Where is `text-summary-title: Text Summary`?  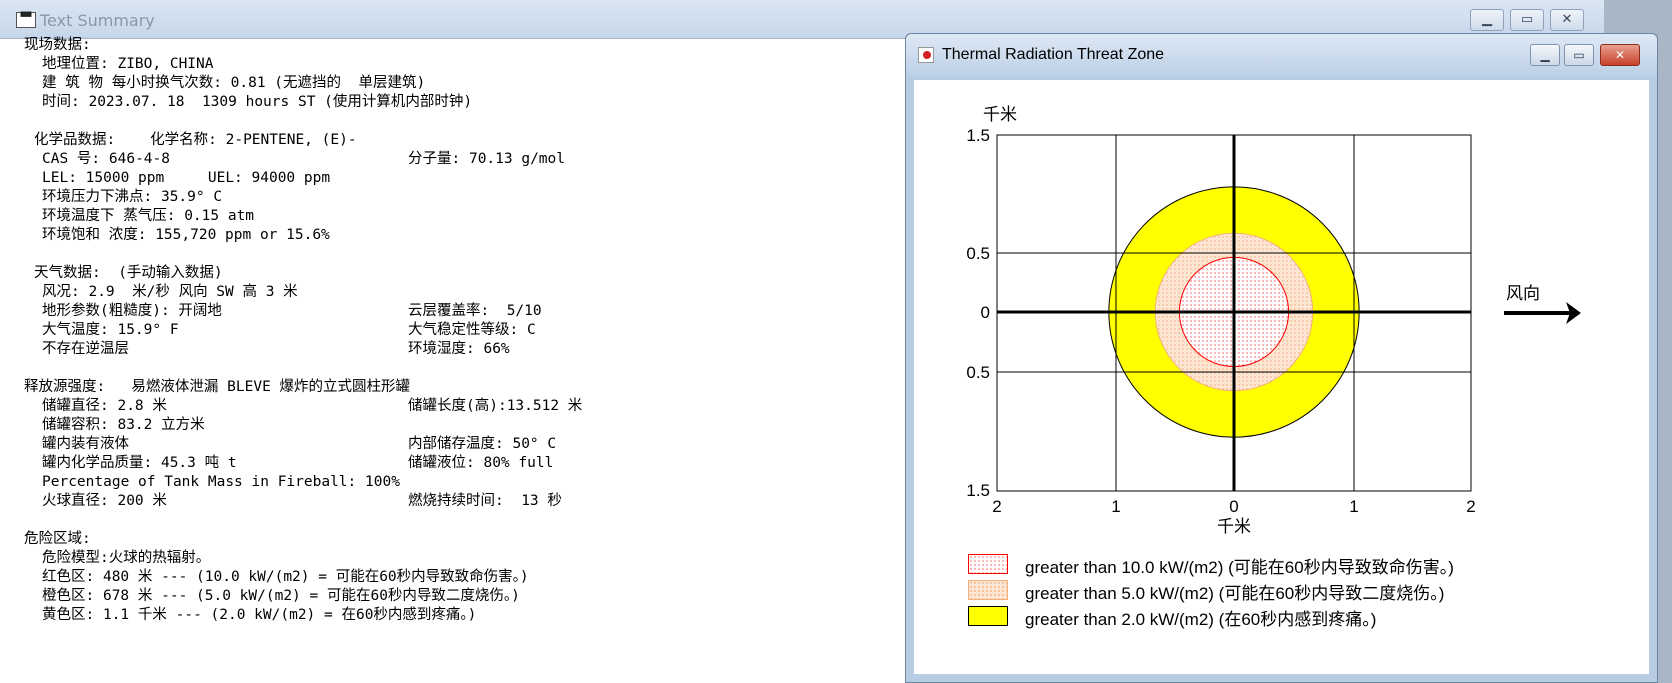
text-summary-title: Text Summary is located at coordinates (97, 20).